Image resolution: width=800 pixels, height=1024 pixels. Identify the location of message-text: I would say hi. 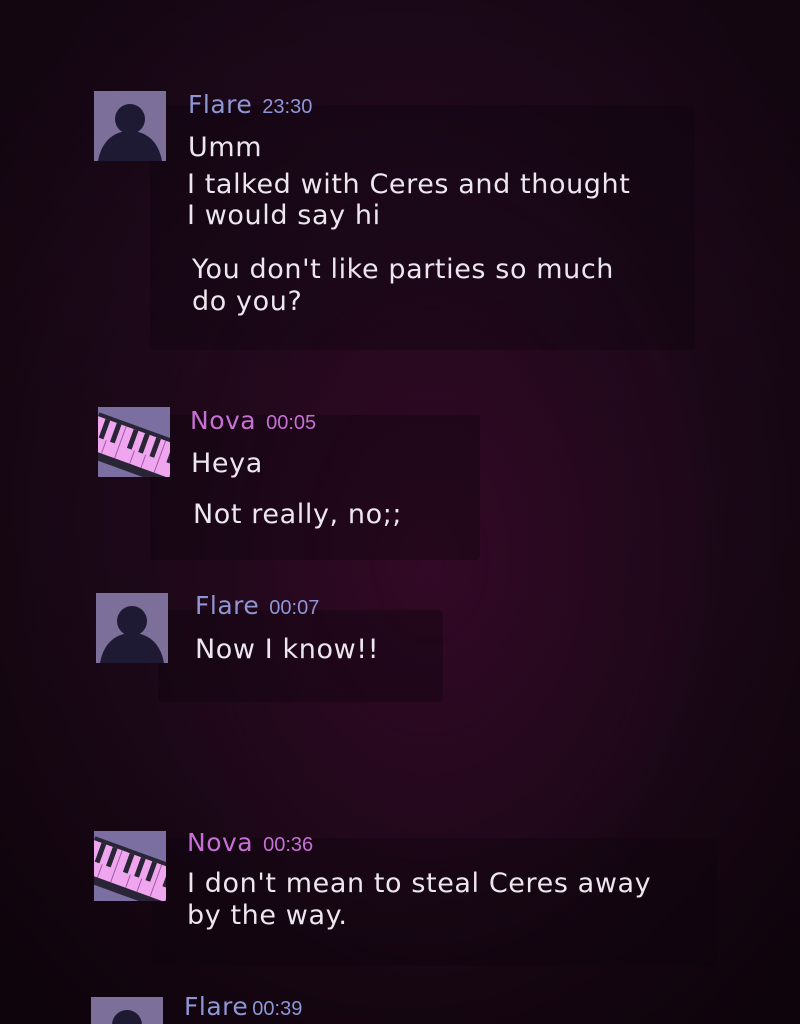
(284, 215).